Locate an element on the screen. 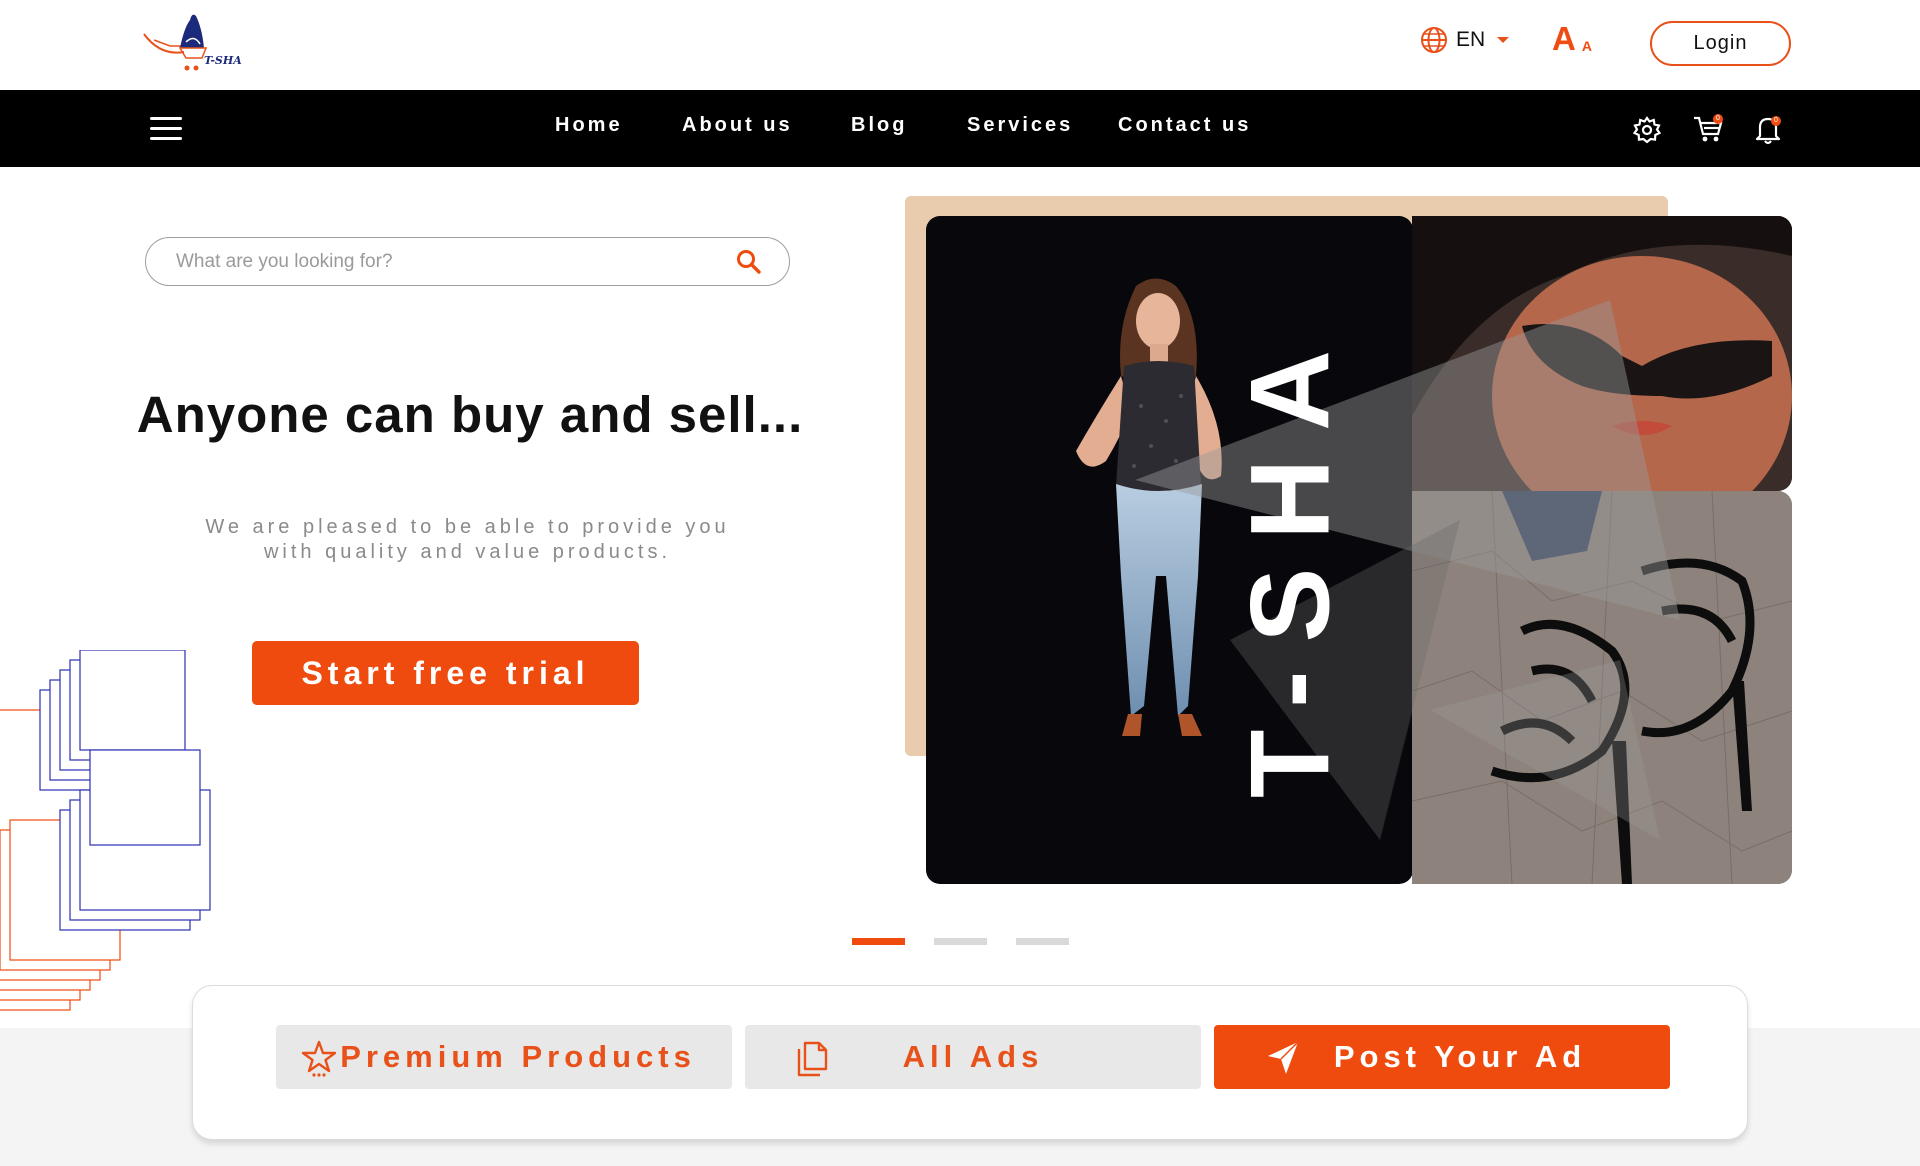 Image resolution: width=1920 pixels, height=1166 pixels. start-free-trial-button: Start free trial is located at coordinates (445, 673).